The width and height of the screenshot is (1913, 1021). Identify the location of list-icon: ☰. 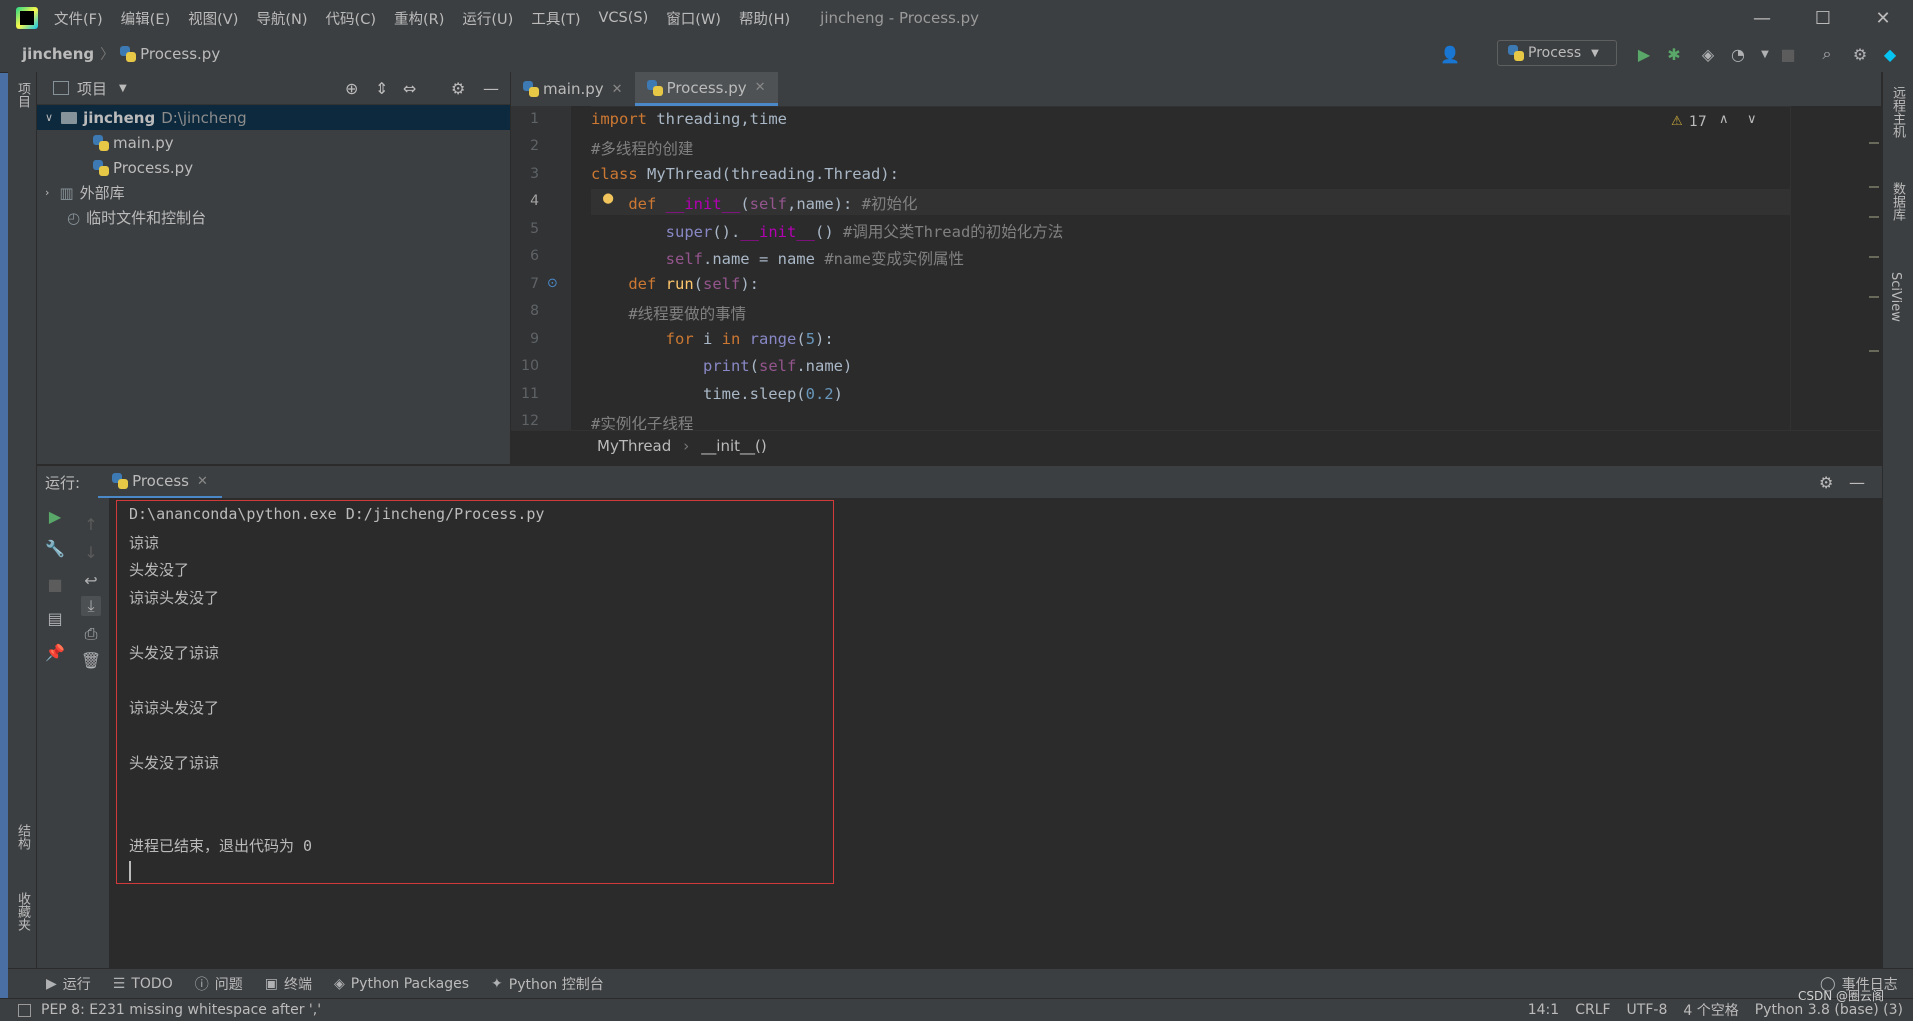
(119, 984).